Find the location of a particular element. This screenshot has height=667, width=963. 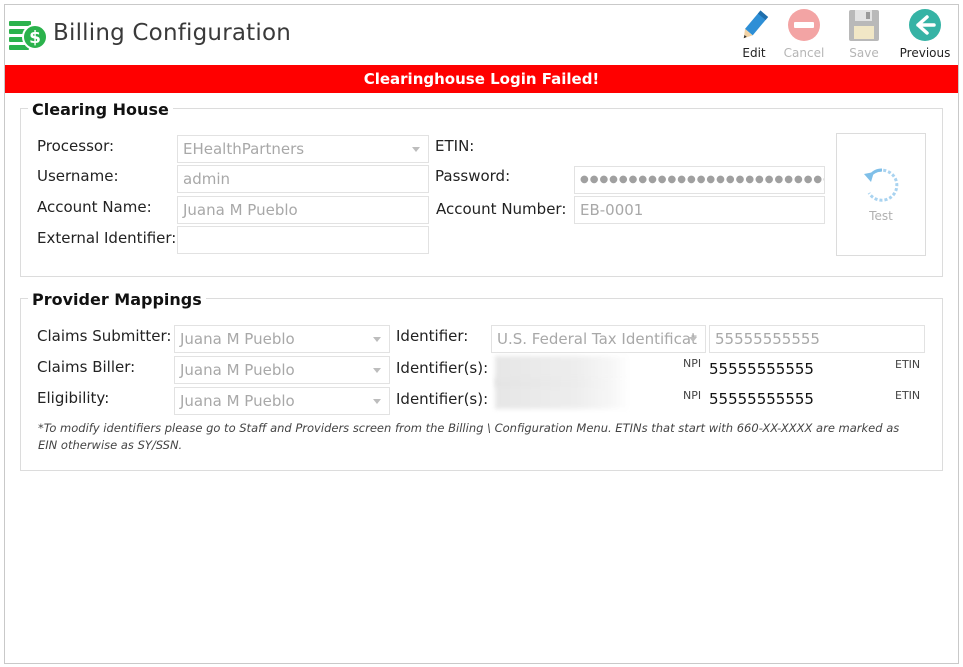

previous-button: Previous is located at coordinates (925, 36).